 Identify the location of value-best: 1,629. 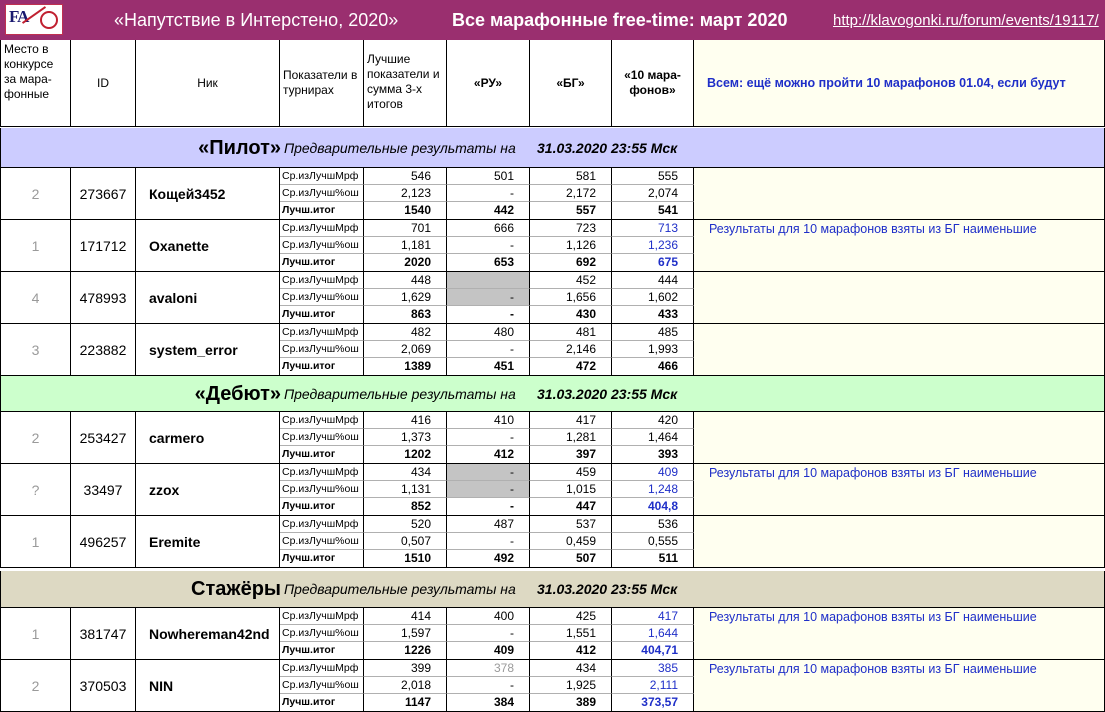
(405, 297).